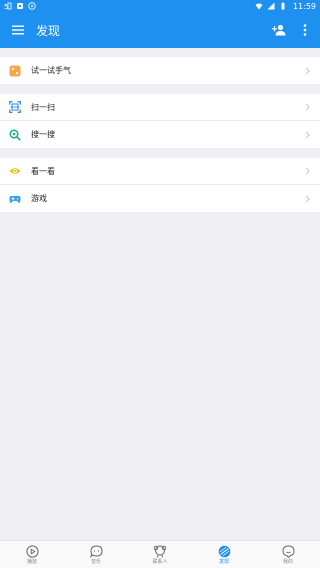 This screenshot has width=320, height=568. I want to click on wifi-icon, so click(259, 6).